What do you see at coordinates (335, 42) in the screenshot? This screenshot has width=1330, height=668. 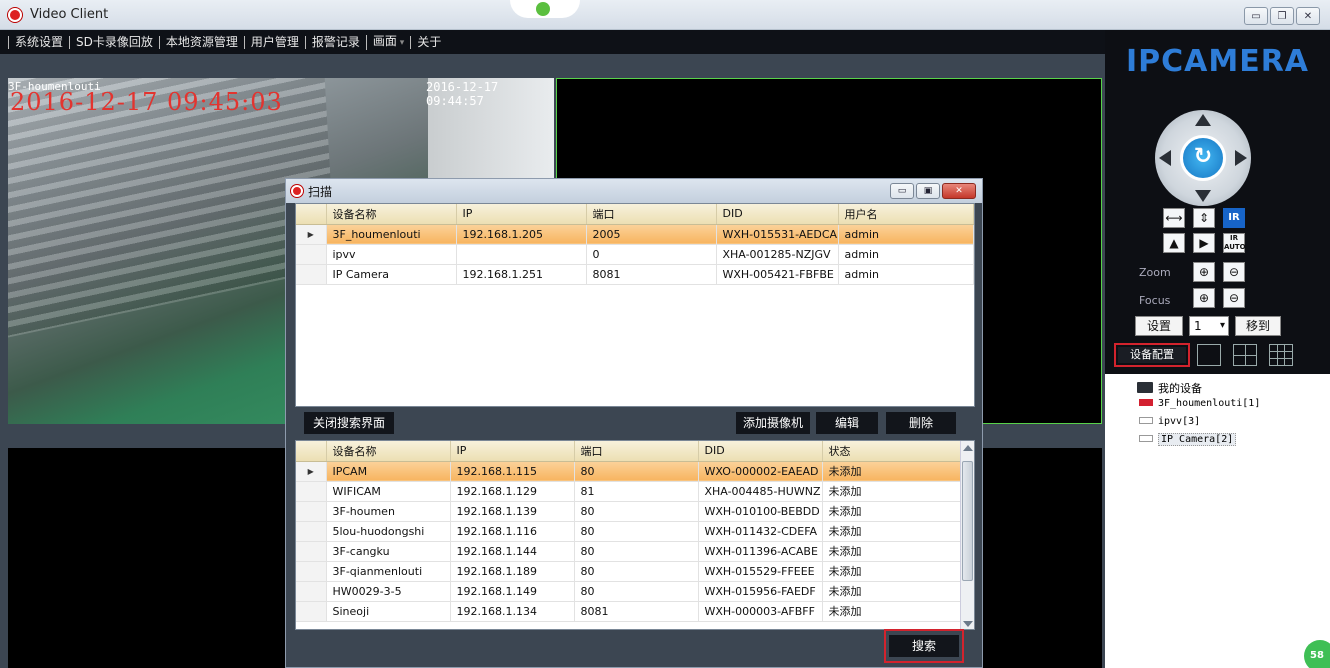 I see `menu-alarm-records: 报警记录` at bounding box center [335, 42].